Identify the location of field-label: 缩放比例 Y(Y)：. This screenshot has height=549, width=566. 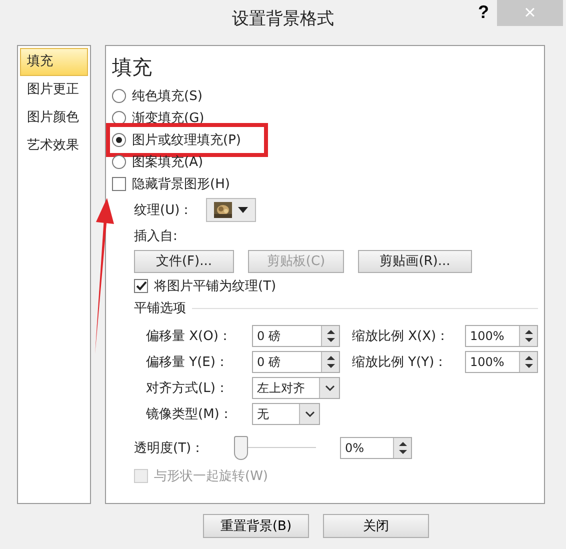
(399, 362).